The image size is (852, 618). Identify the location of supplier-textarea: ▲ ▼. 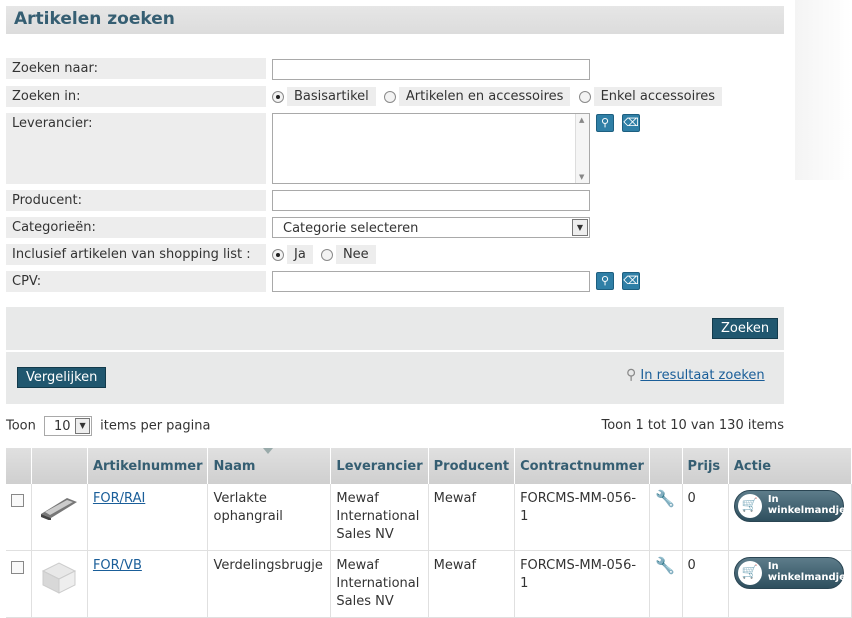
(431, 148).